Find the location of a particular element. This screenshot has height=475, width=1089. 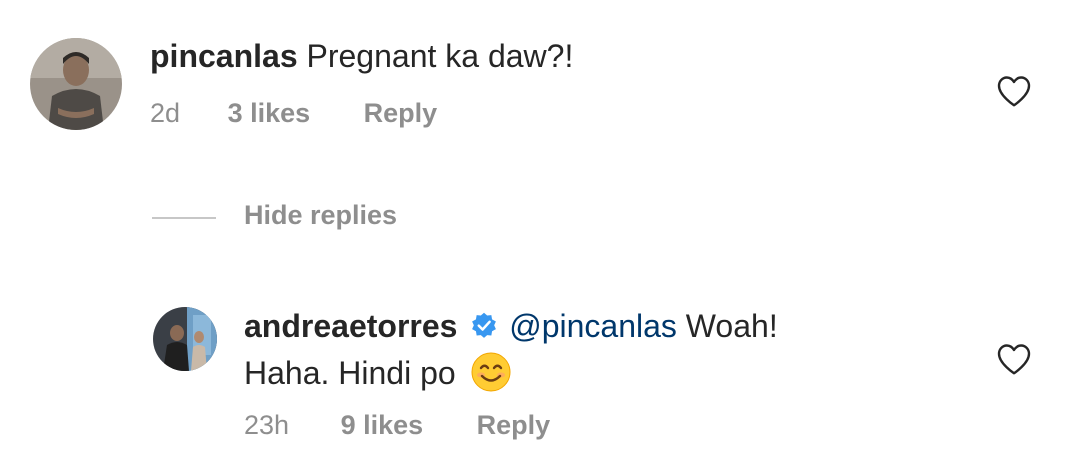

reply-meta: 23h 9 likes Reply is located at coordinates (397, 425).